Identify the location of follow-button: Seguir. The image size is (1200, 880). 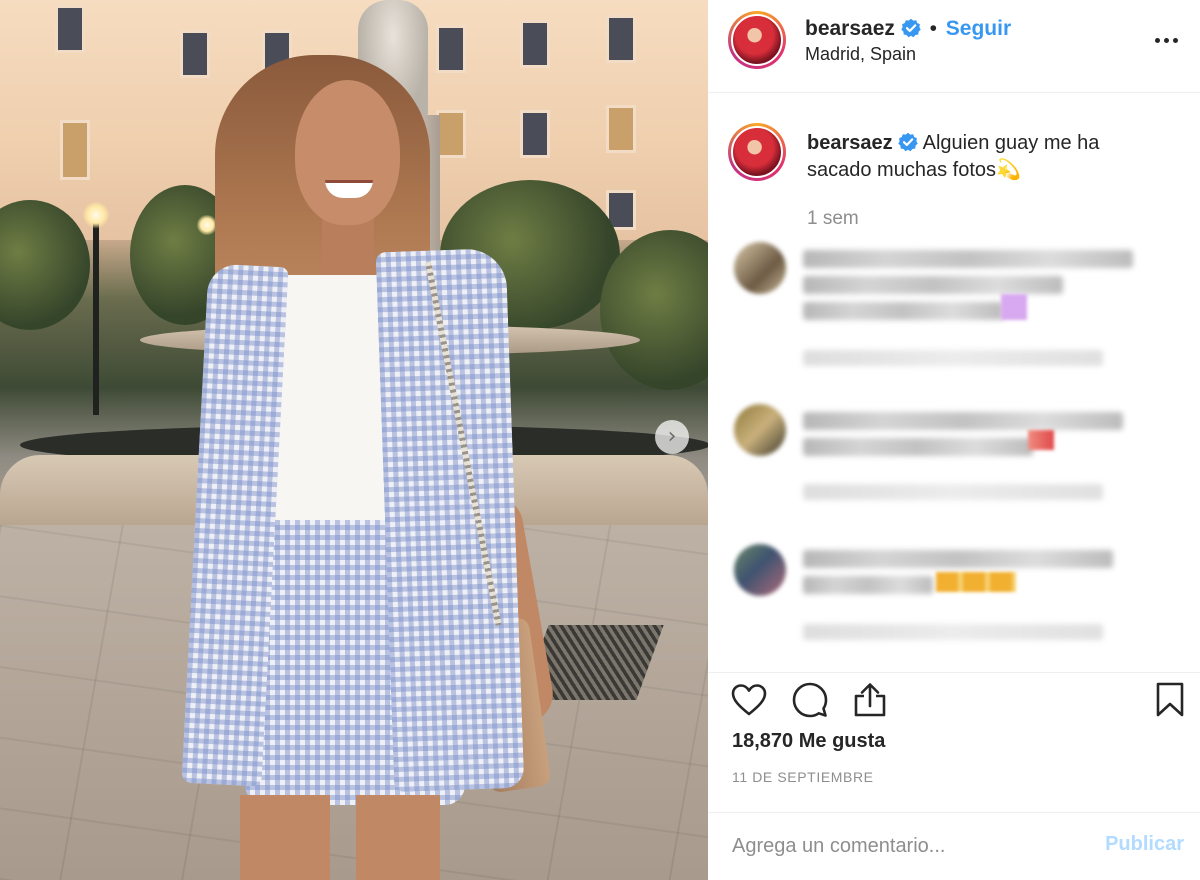
(978, 28).